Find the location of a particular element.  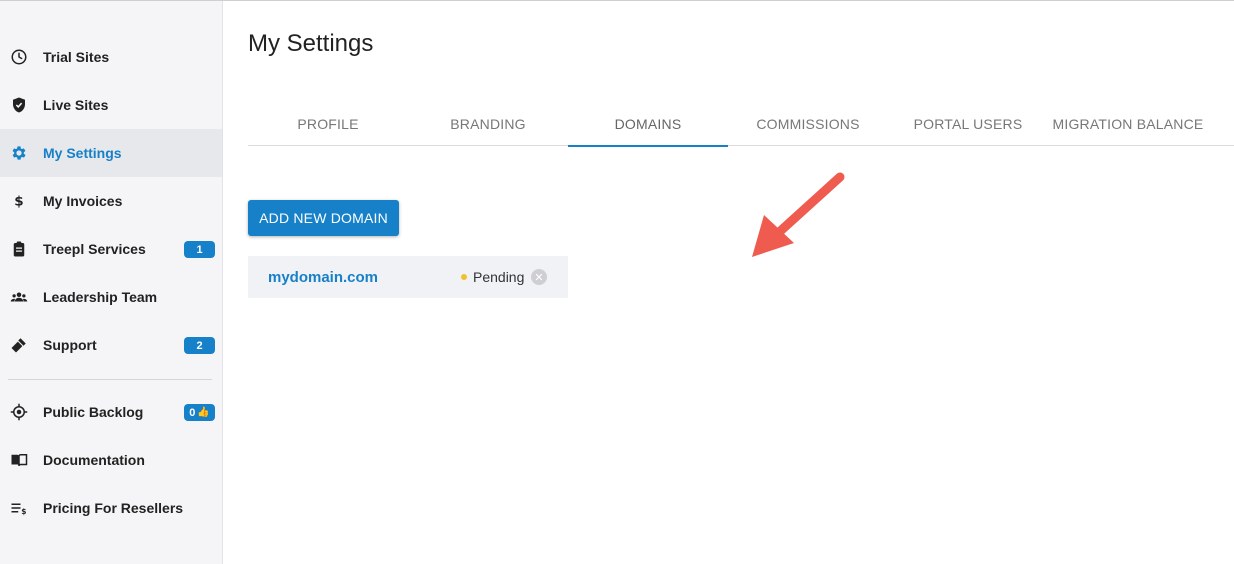

sidebar-item-treepl-services: Treepl Services 1 is located at coordinates (111, 249).